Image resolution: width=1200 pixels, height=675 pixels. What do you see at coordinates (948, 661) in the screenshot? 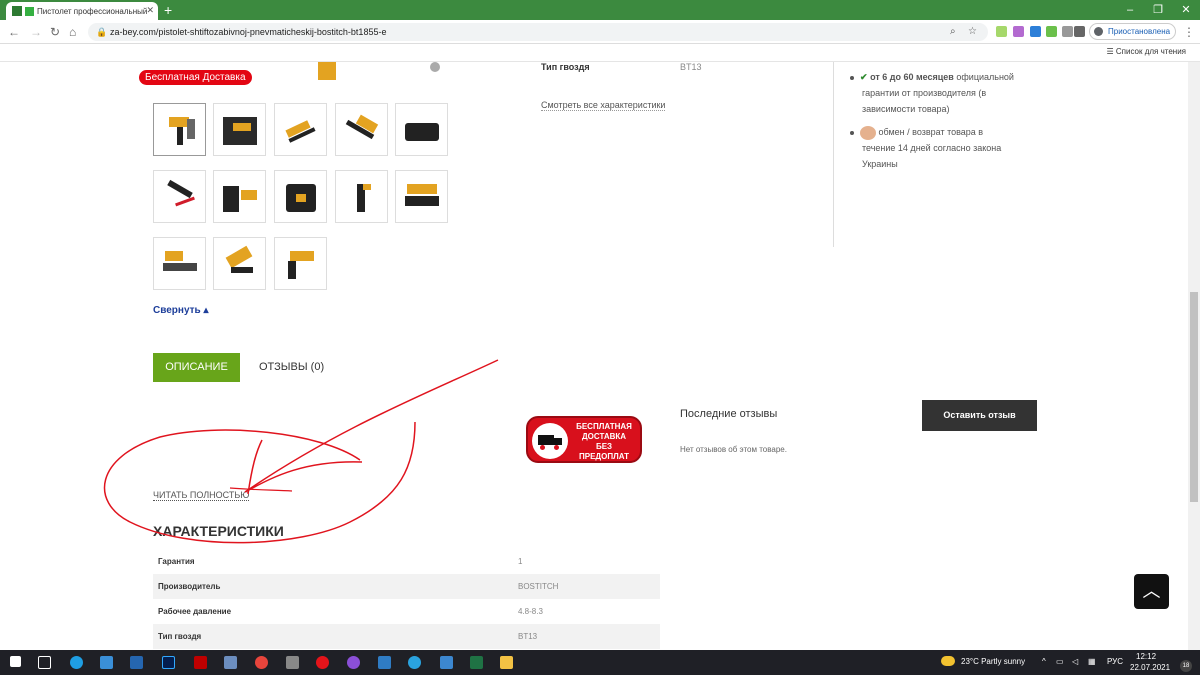
I see `weather-icon` at bounding box center [948, 661].